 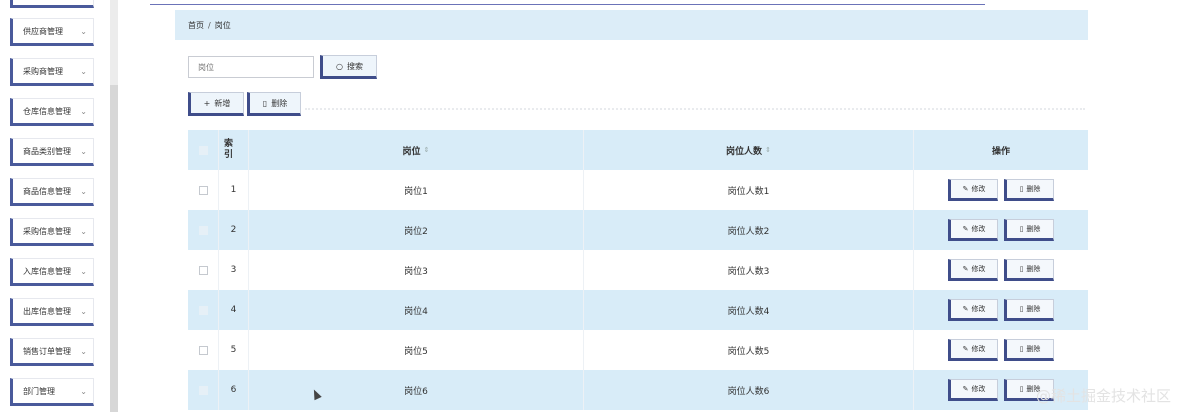 What do you see at coordinates (748, 270) in the screenshot?
I see `row-count: 岗位人数3` at bounding box center [748, 270].